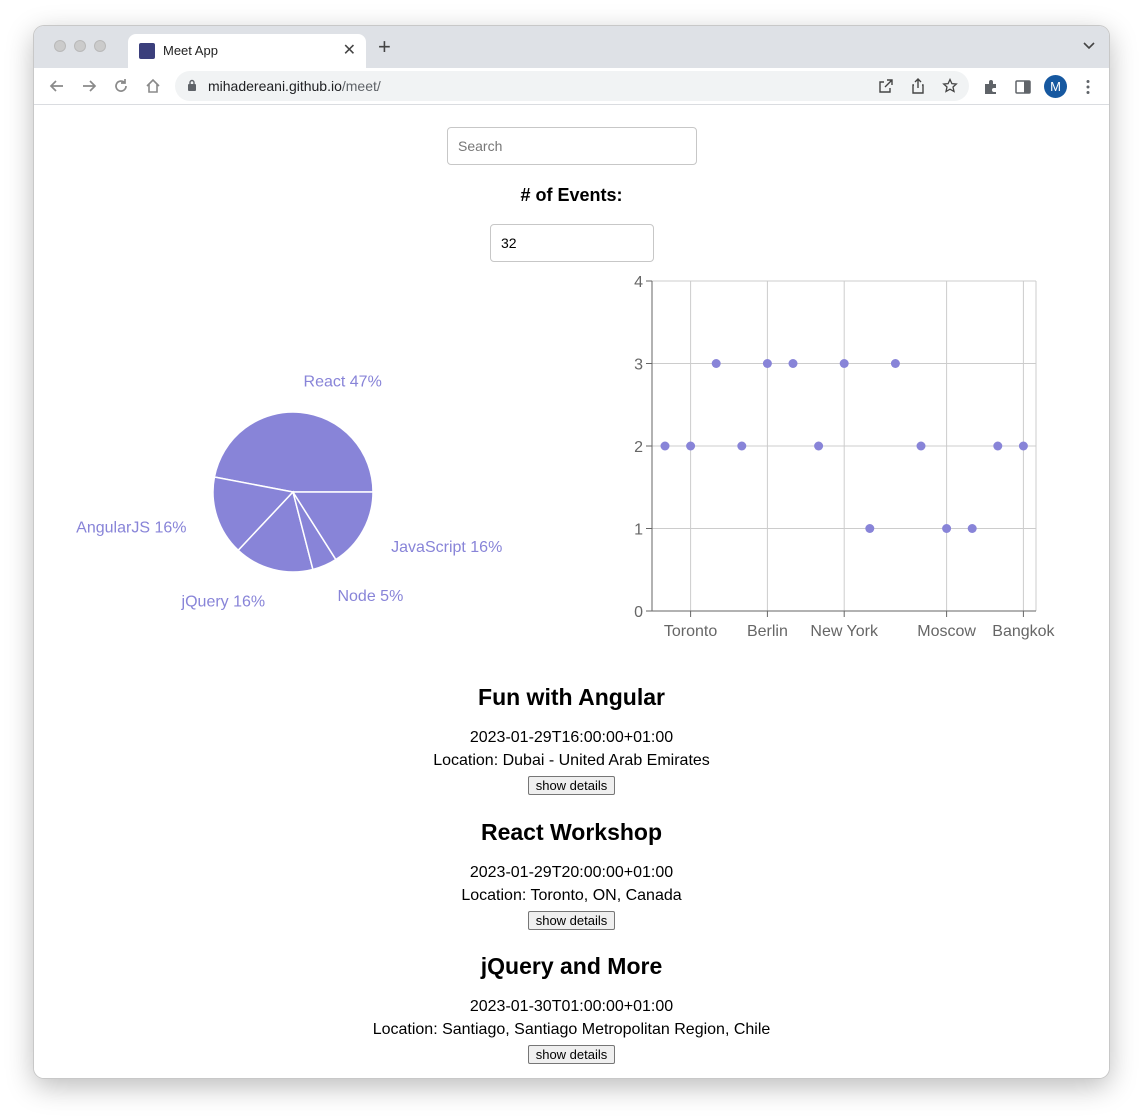 The image size is (1143, 1120). Describe the element at coordinates (886, 86) in the screenshot. I see `open-in-app-icon` at that location.